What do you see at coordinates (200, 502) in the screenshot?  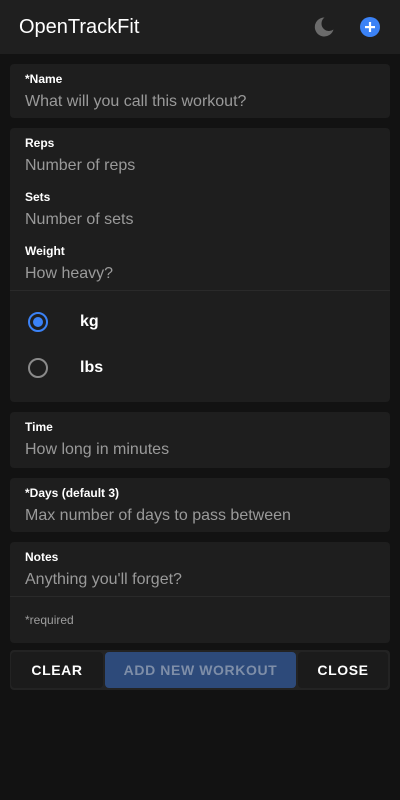 I see `days-field: *Days (default 3)` at bounding box center [200, 502].